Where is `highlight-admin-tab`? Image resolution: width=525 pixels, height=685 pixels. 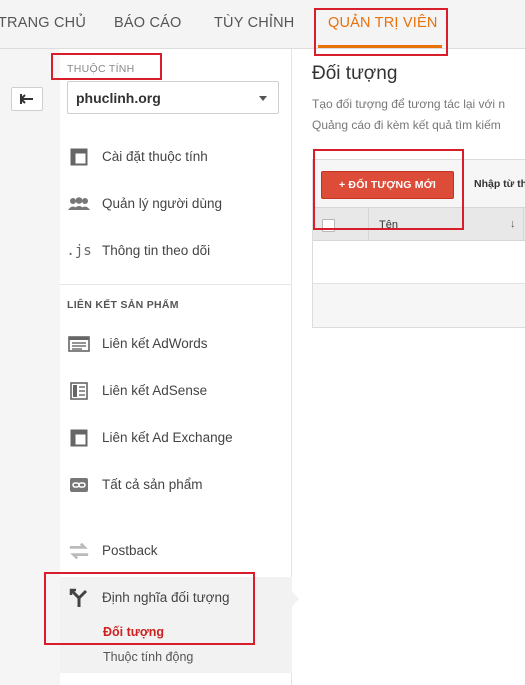
highlight-admin-tab is located at coordinates (381, 32).